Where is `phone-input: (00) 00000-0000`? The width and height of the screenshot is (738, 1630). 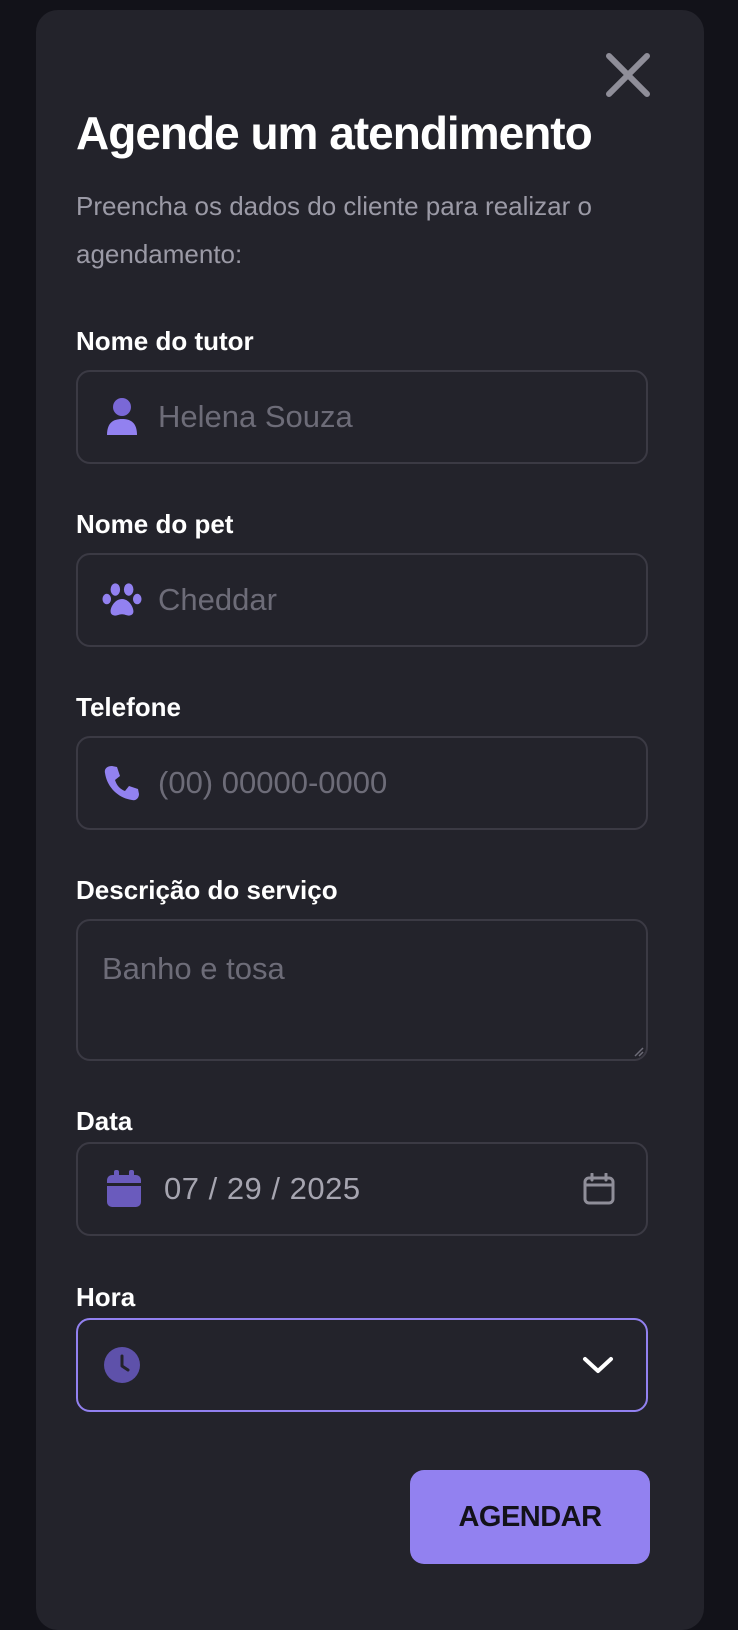
phone-input: (00) 00000-0000 is located at coordinates (362, 783).